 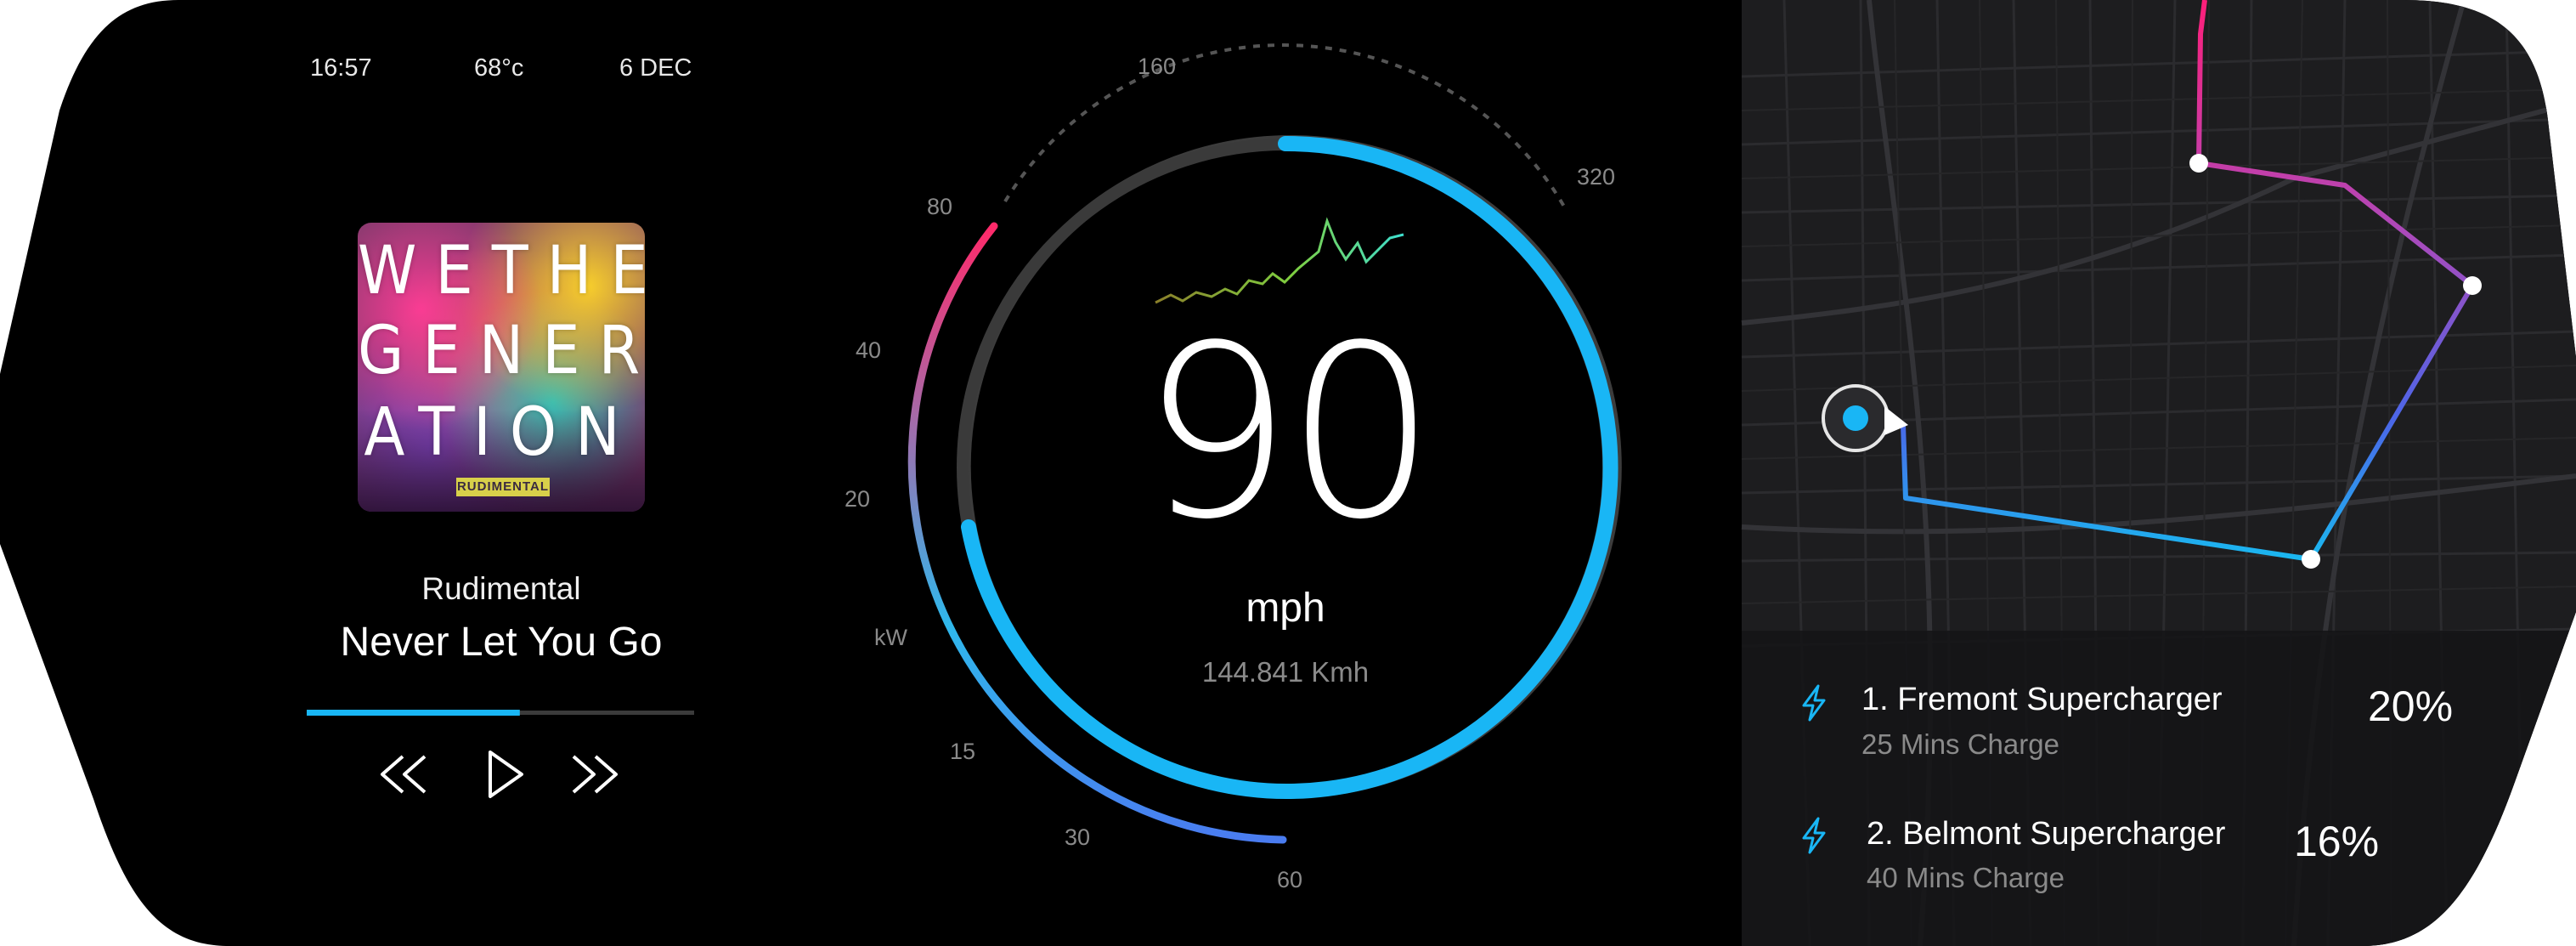 I want to click on power-scale-label: 15, so click(x=963, y=751).